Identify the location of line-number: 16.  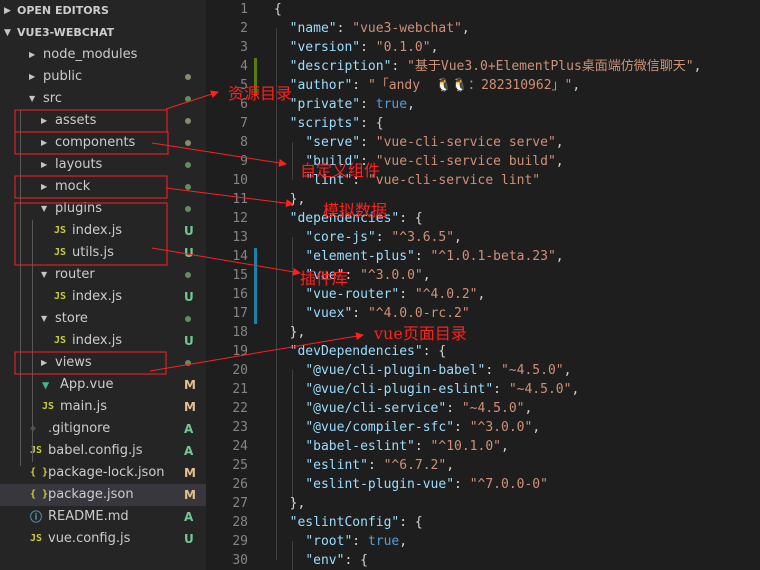
(240, 294).